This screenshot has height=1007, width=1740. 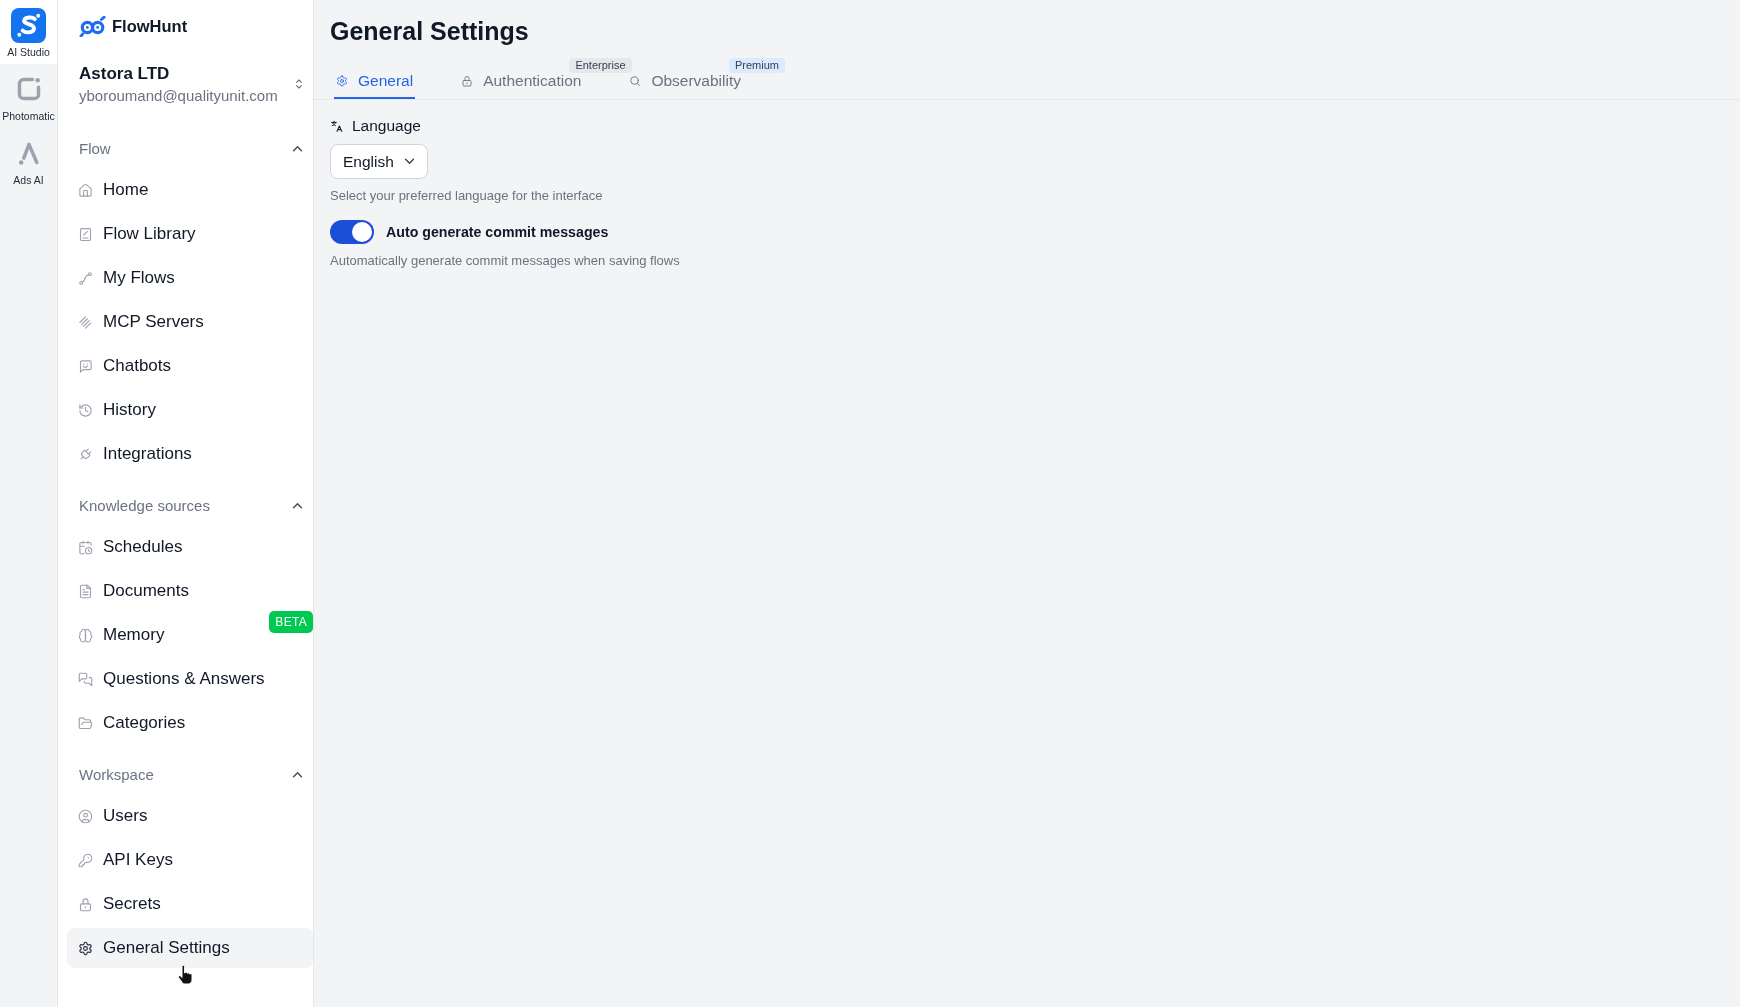 I want to click on plug-icon, so click(x=85, y=454).